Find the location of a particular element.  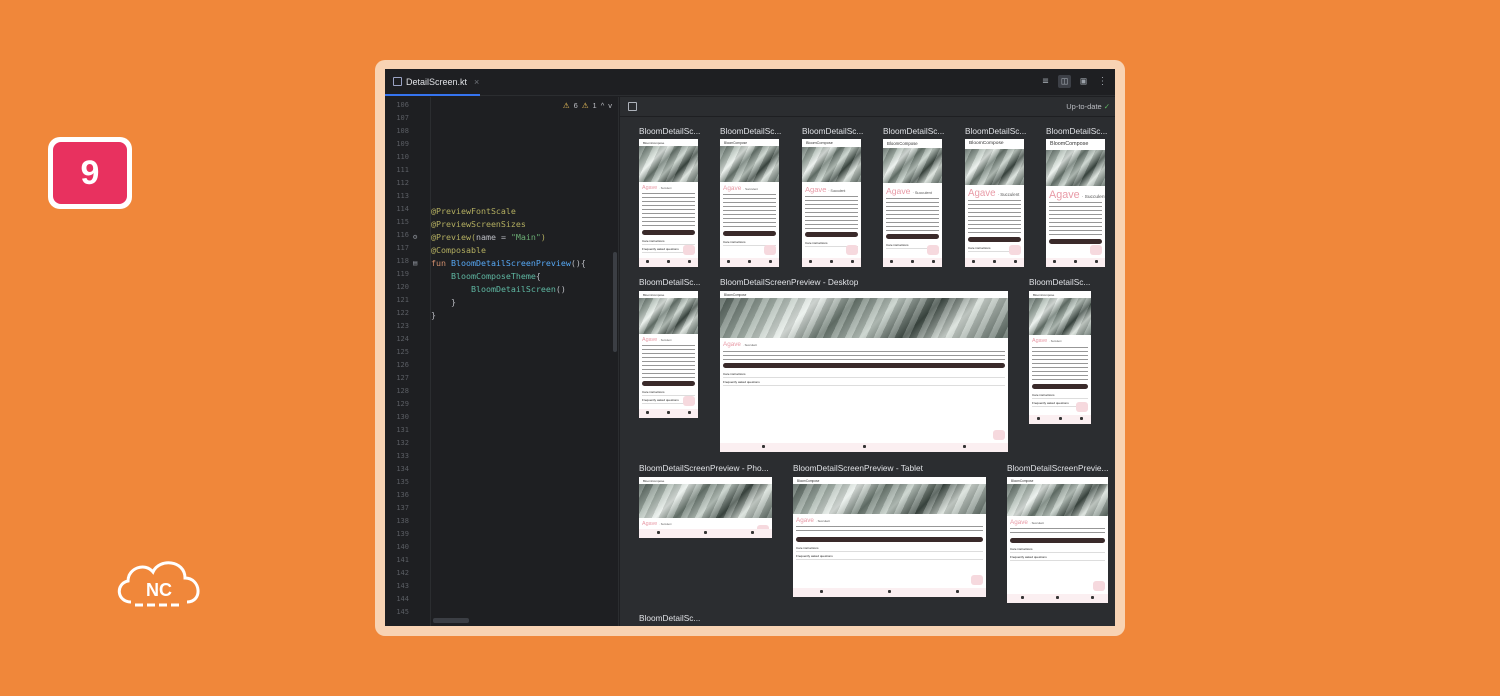

chevron-up-icon: ^ is located at coordinates (603, 105).